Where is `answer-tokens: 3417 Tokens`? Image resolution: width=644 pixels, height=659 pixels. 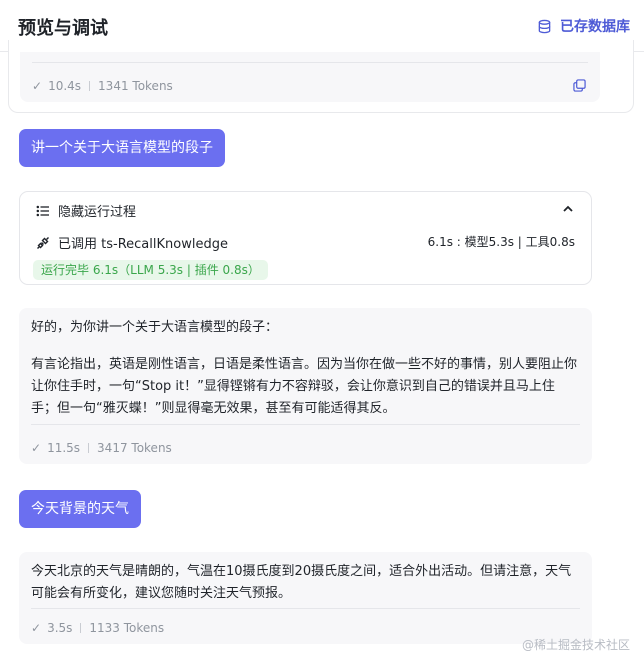 answer-tokens: 3417 Tokens is located at coordinates (134, 448).